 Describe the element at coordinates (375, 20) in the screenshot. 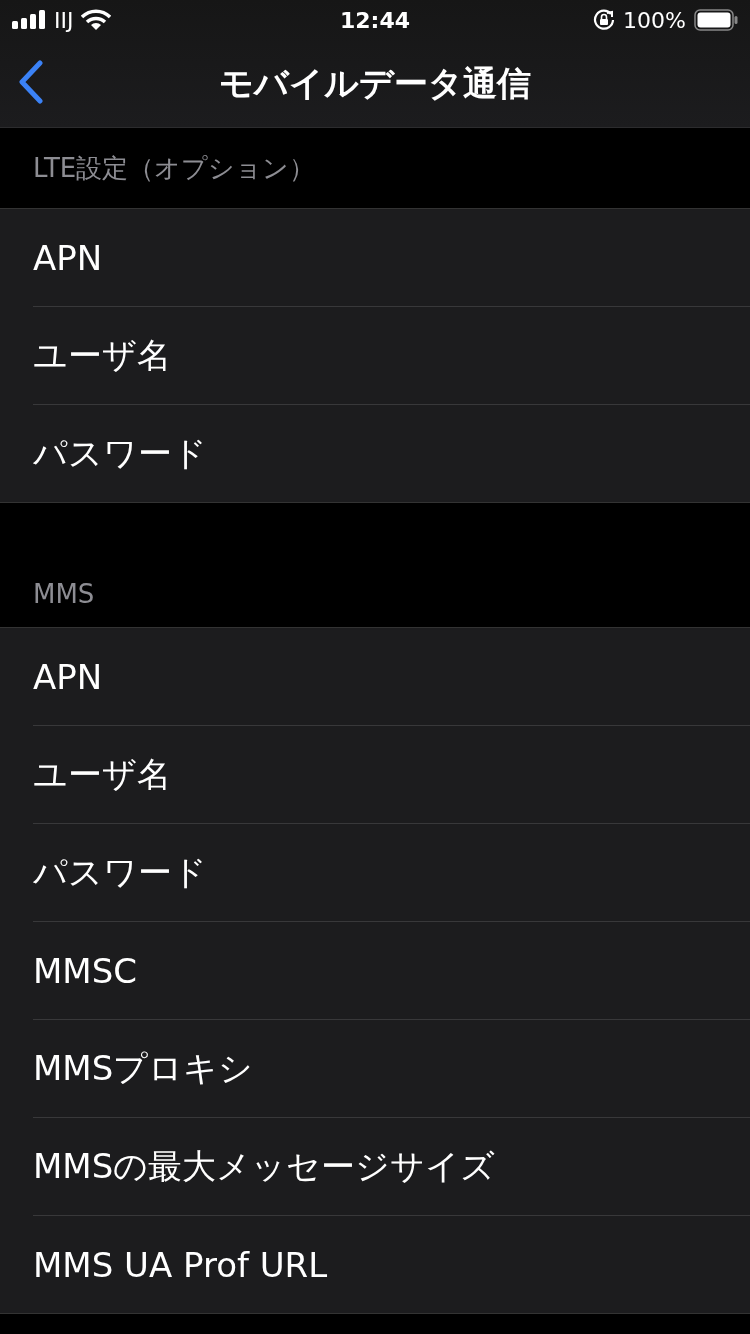

I see `clock: 12:44` at that location.